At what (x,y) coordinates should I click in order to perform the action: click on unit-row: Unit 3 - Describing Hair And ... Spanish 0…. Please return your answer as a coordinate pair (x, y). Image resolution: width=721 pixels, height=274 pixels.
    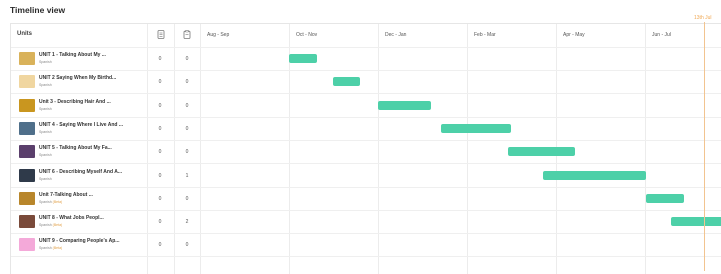
    Looking at the image, I should click on (366, 106).